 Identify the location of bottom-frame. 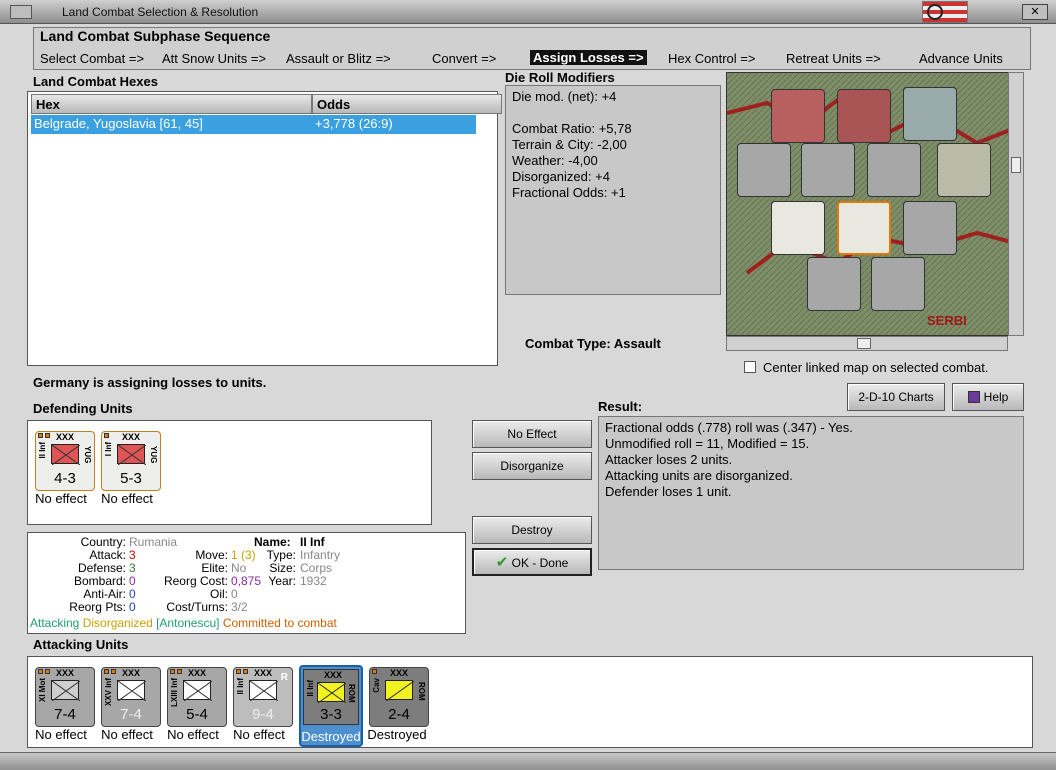
(528, 761).